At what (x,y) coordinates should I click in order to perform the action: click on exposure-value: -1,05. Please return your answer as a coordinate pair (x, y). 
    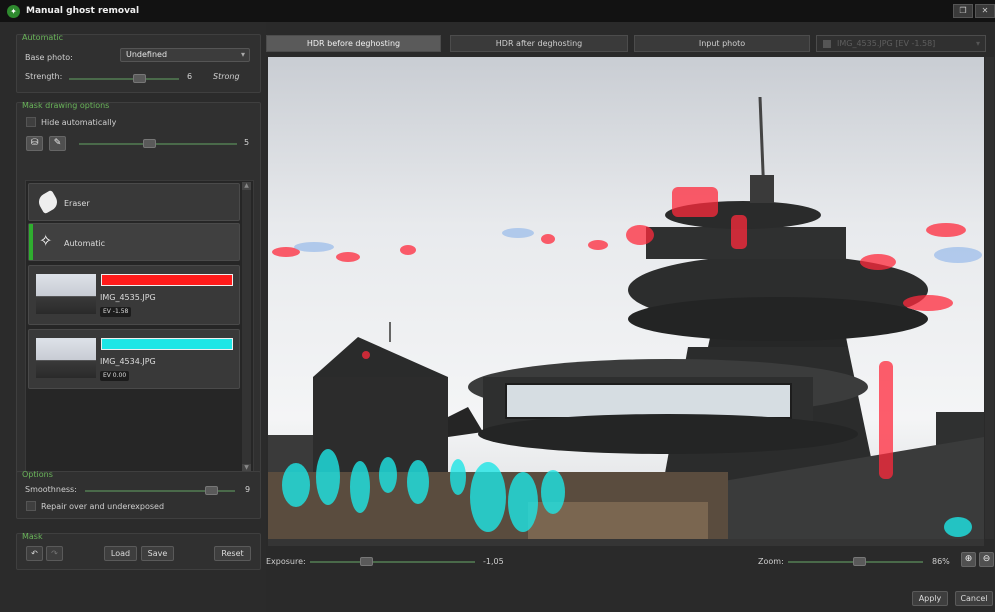
    Looking at the image, I should click on (493, 561).